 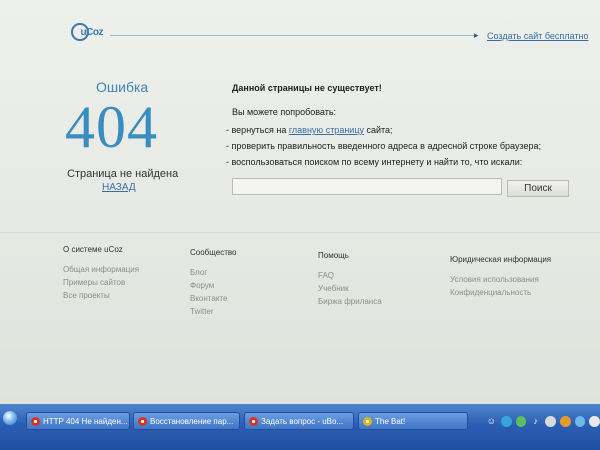 I want to click on error-subtitle: Страница не найдена, so click(x=123, y=174).